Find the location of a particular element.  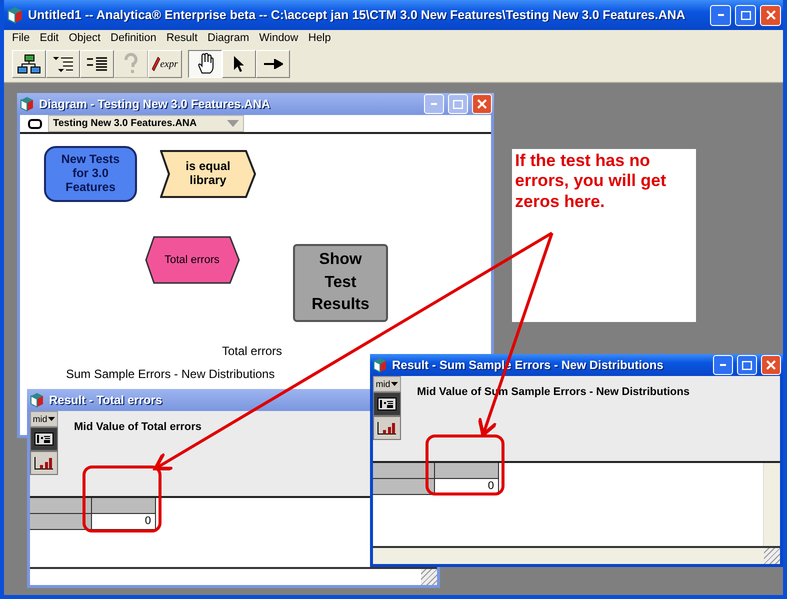

question-mark-icon is located at coordinates (131, 64).